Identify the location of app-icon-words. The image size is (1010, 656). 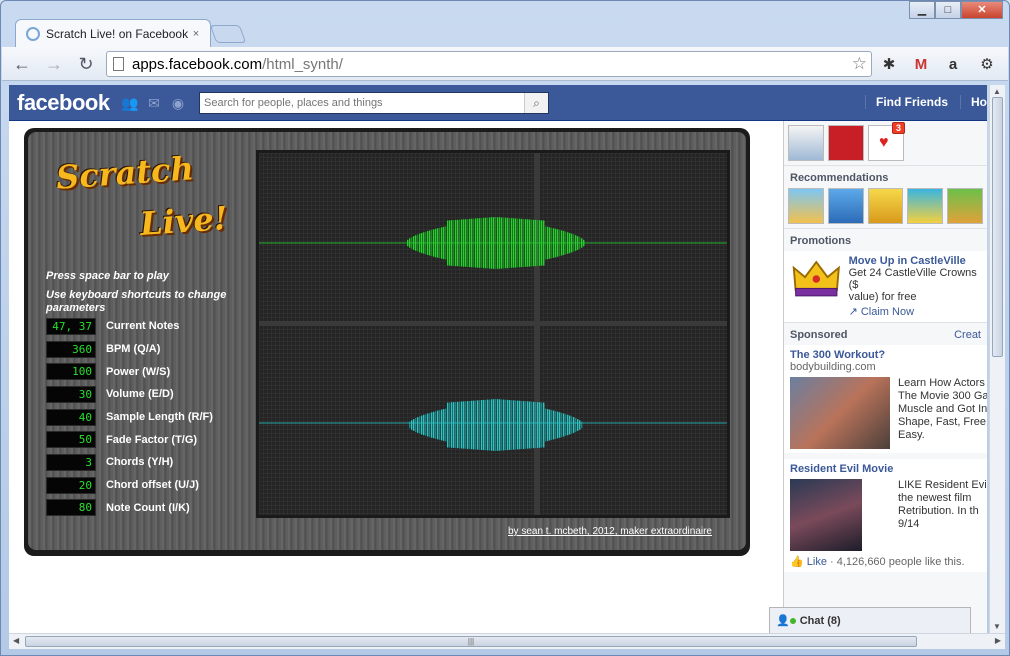
(885, 206).